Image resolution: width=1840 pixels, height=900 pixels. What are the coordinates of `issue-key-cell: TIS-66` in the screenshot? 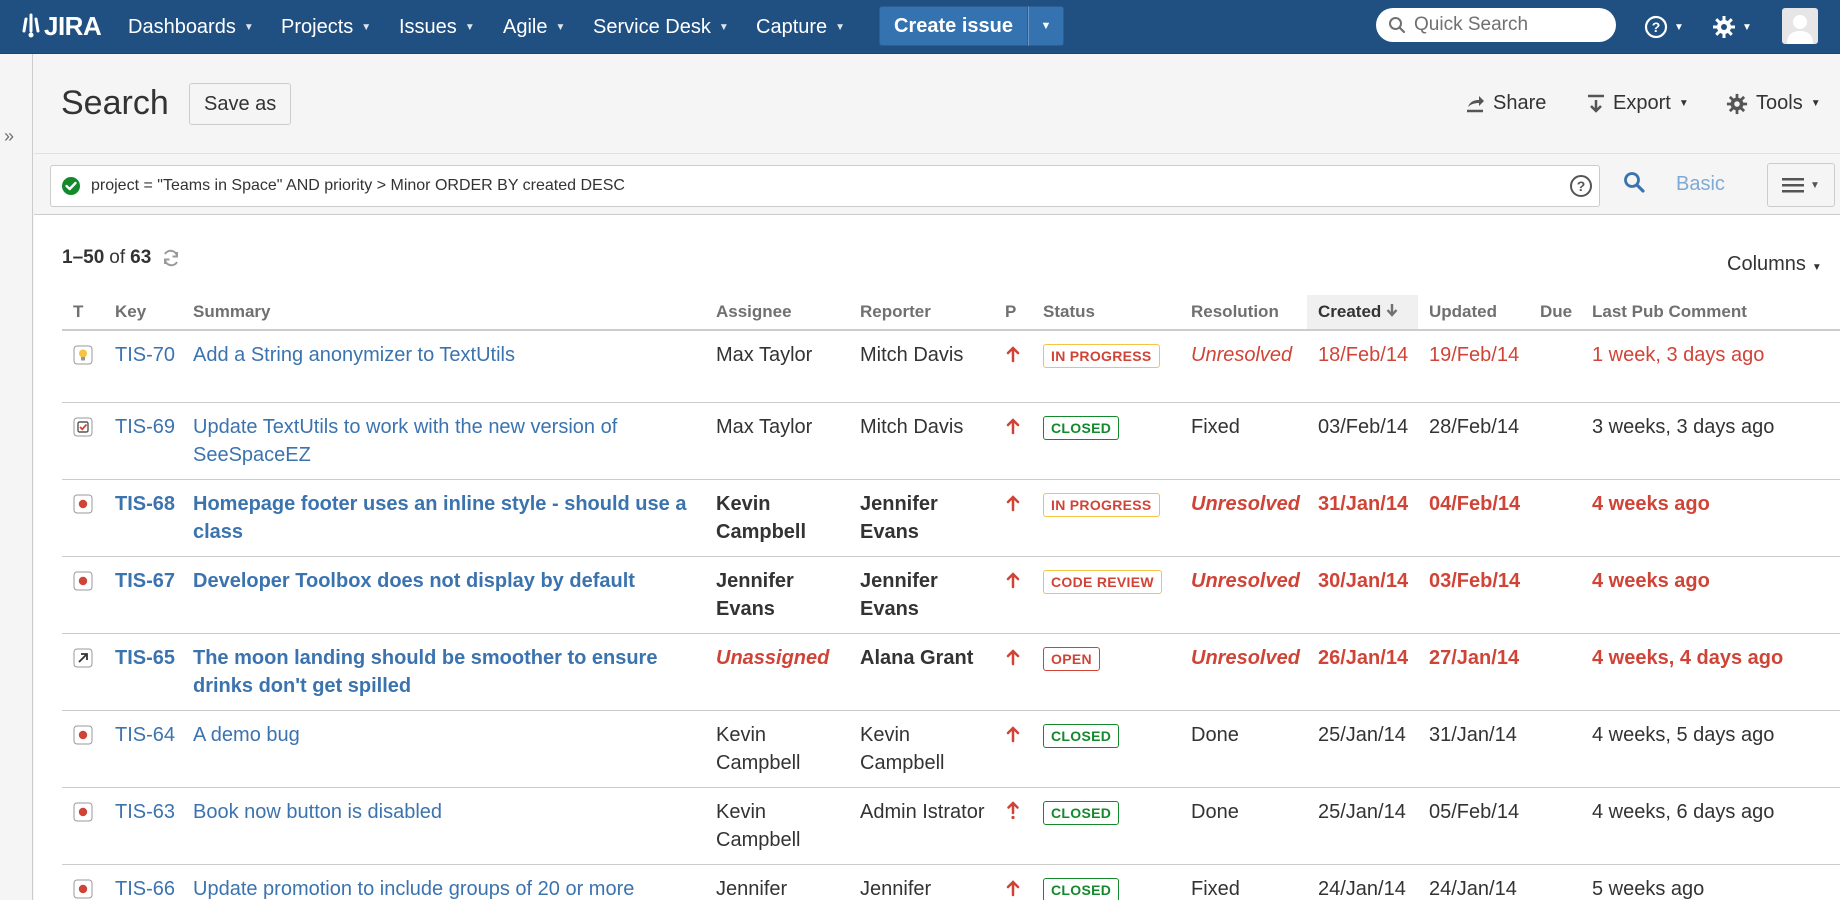 It's located at (143, 882).